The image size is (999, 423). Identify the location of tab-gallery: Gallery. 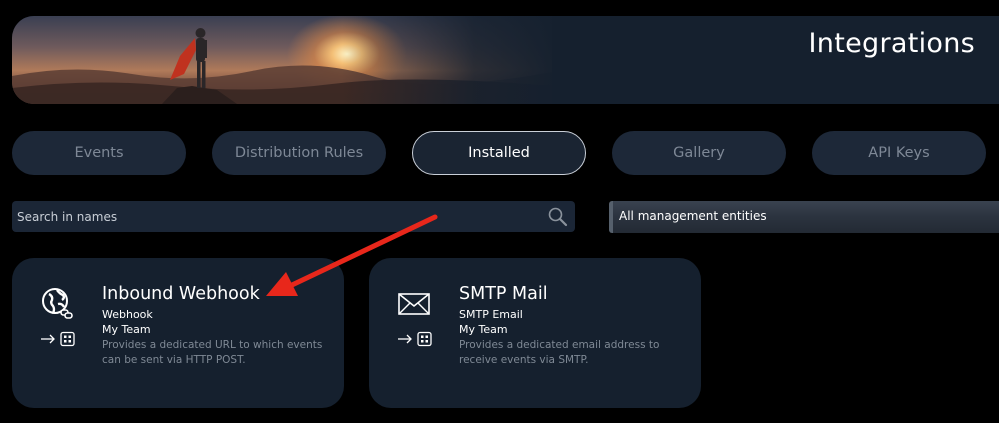
(699, 153).